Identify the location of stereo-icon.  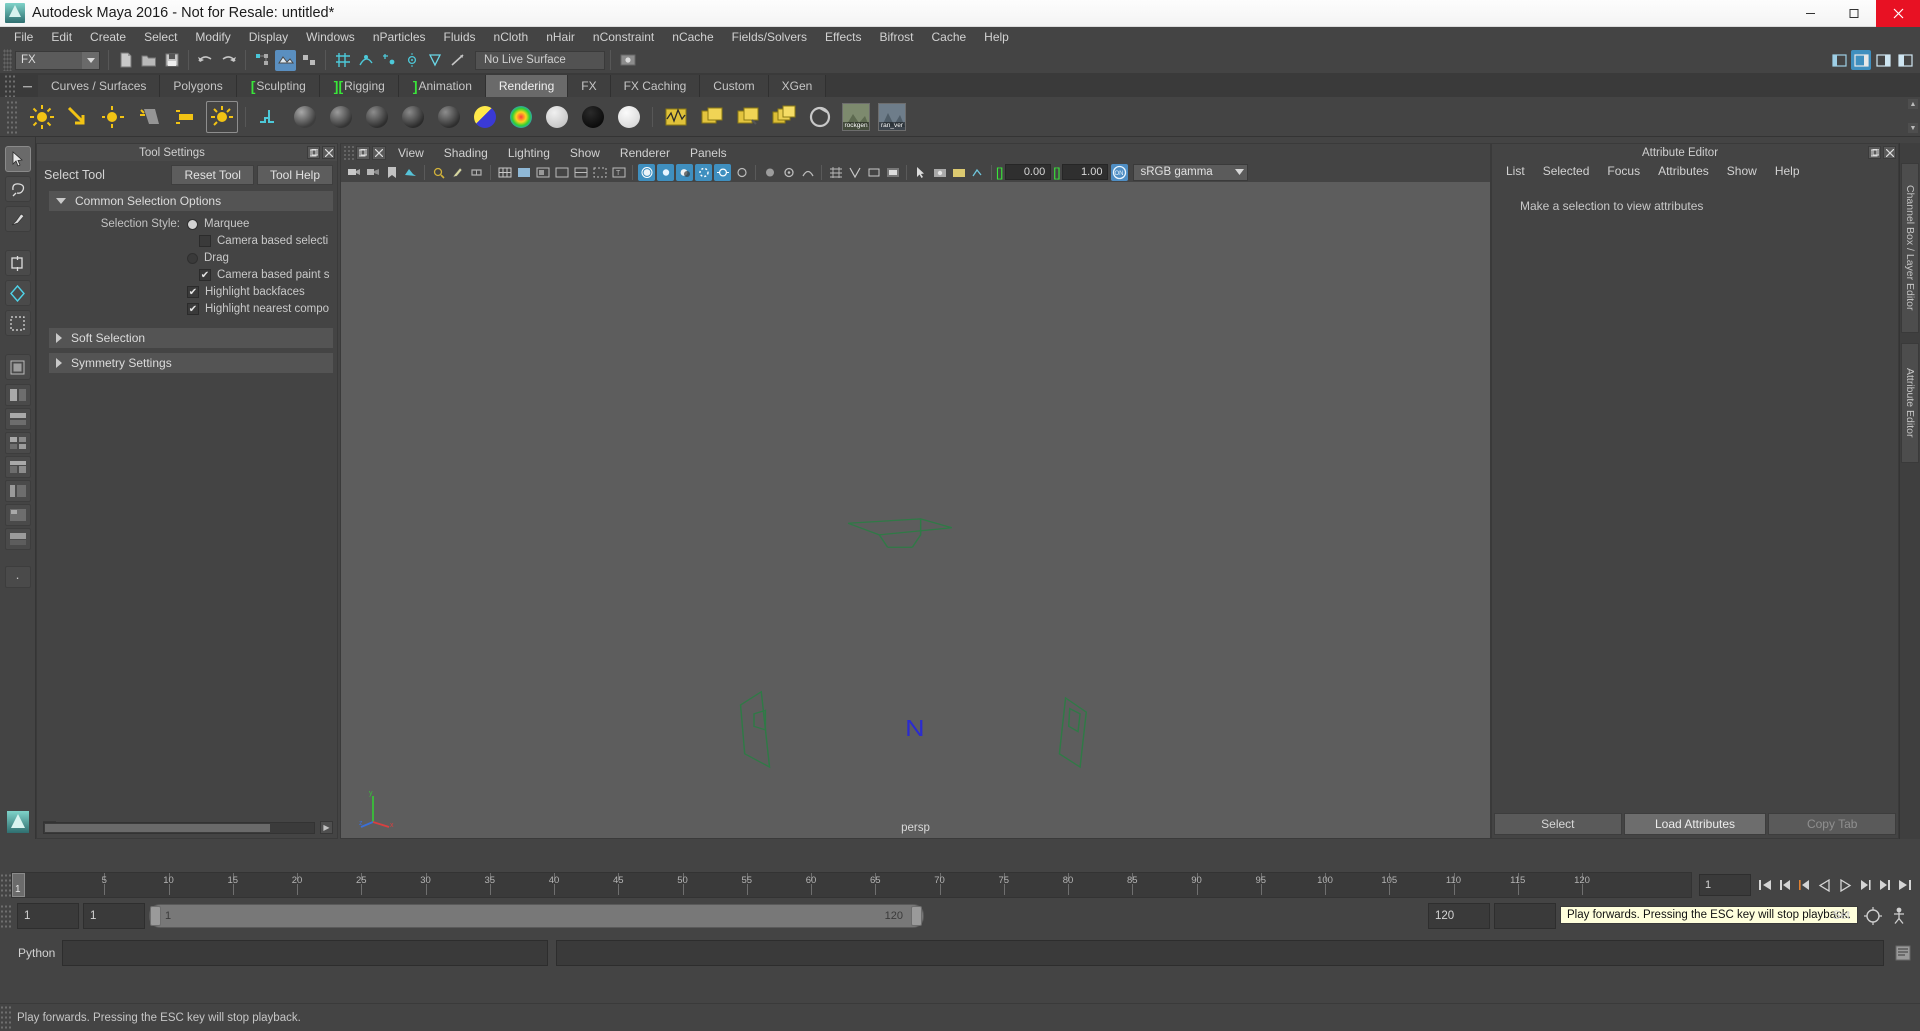
(476, 172).